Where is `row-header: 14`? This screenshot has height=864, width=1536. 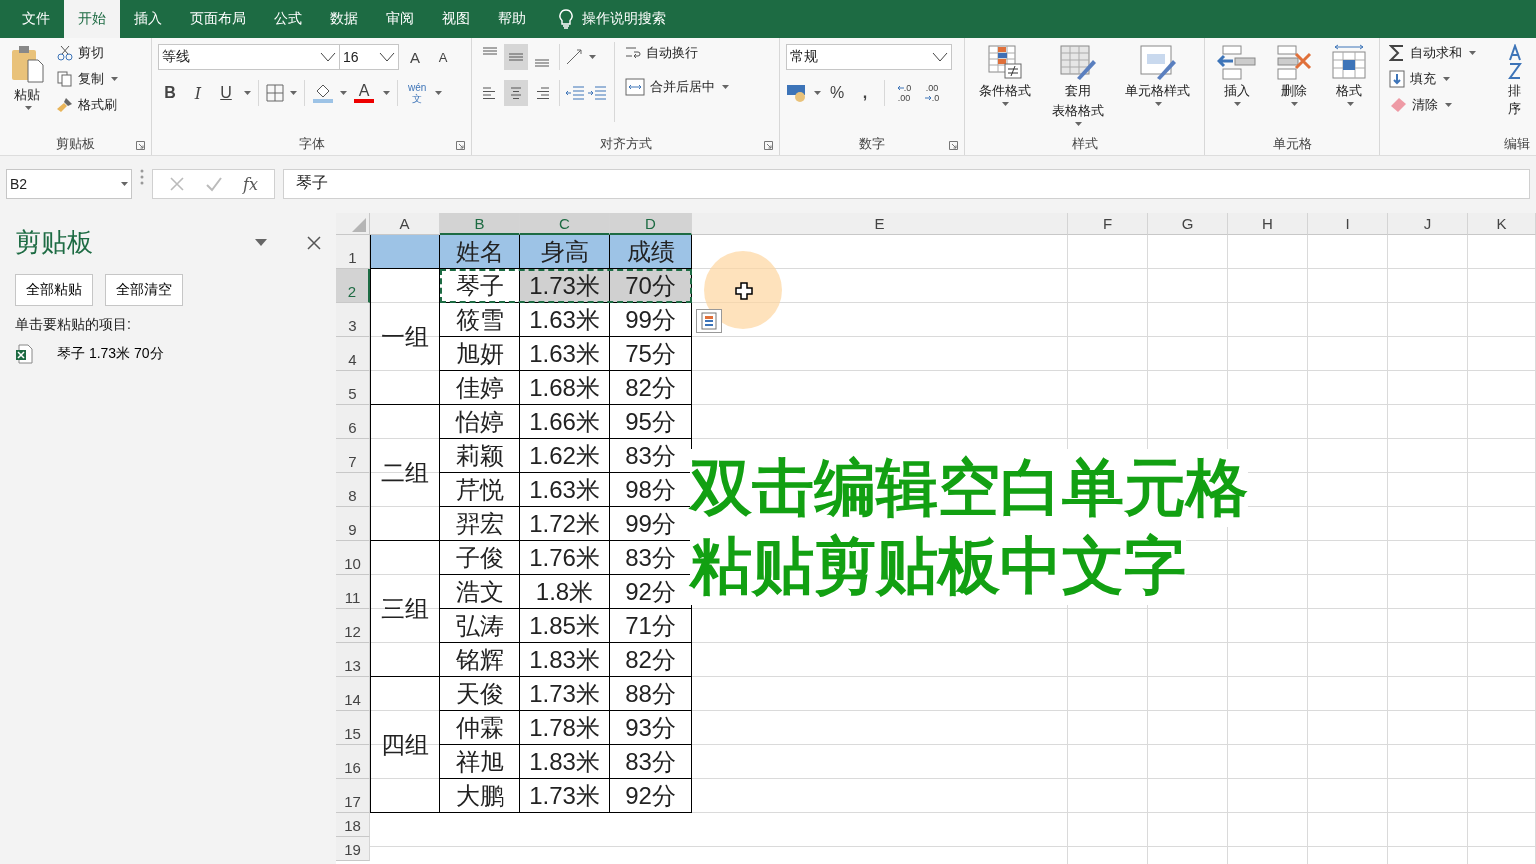
row-header: 14 is located at coordinates (353, 694).